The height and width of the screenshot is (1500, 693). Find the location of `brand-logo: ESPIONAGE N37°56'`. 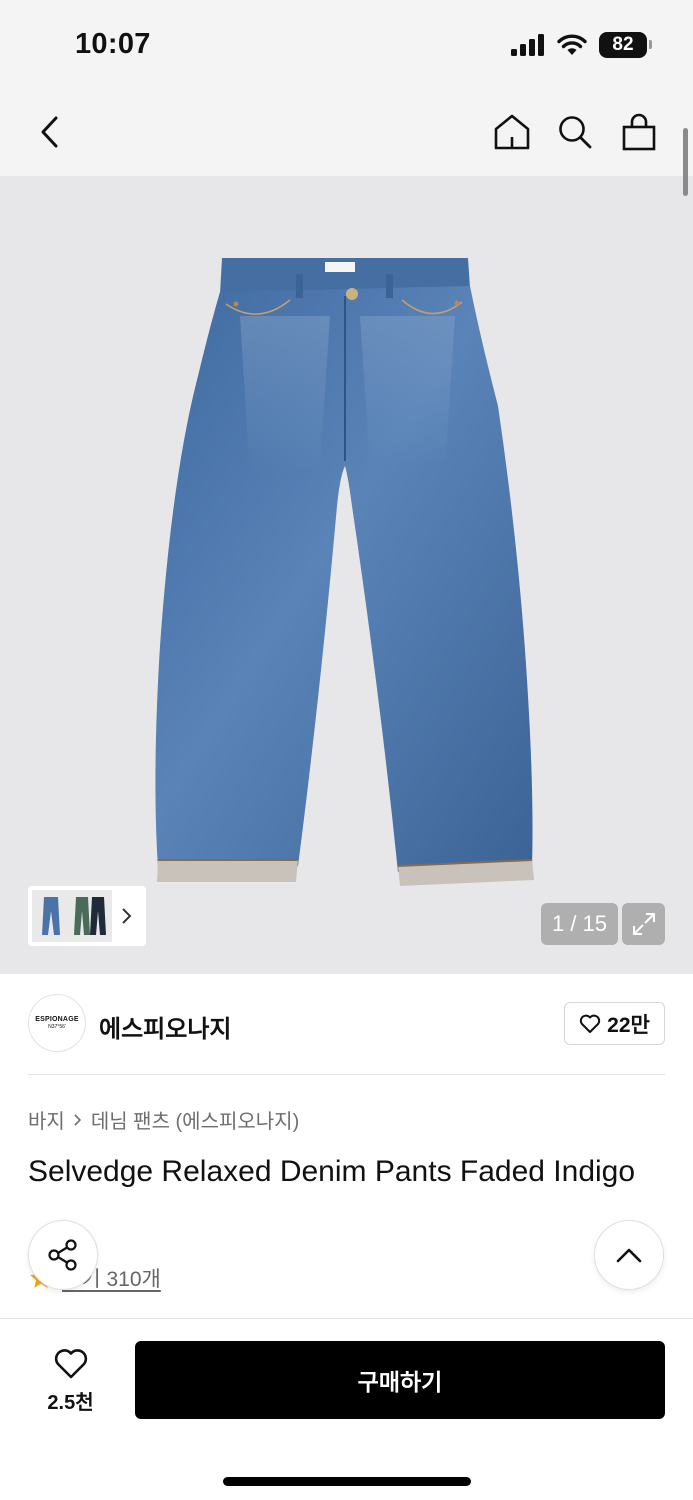

brand-logo: ESPIONAGE N37°56' is located at coordinates (57, 1023).